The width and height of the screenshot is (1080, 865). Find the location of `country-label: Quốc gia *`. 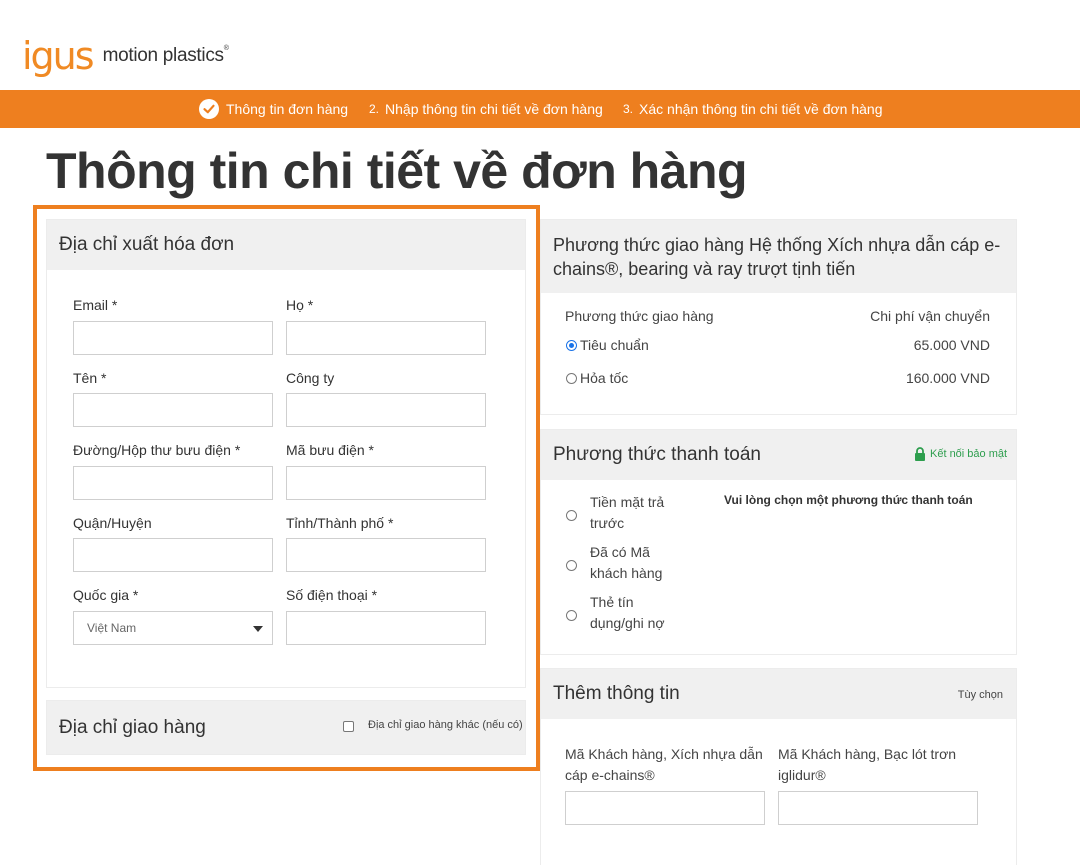

country-label: Quốc gia * is located at coordinates (106, 595).